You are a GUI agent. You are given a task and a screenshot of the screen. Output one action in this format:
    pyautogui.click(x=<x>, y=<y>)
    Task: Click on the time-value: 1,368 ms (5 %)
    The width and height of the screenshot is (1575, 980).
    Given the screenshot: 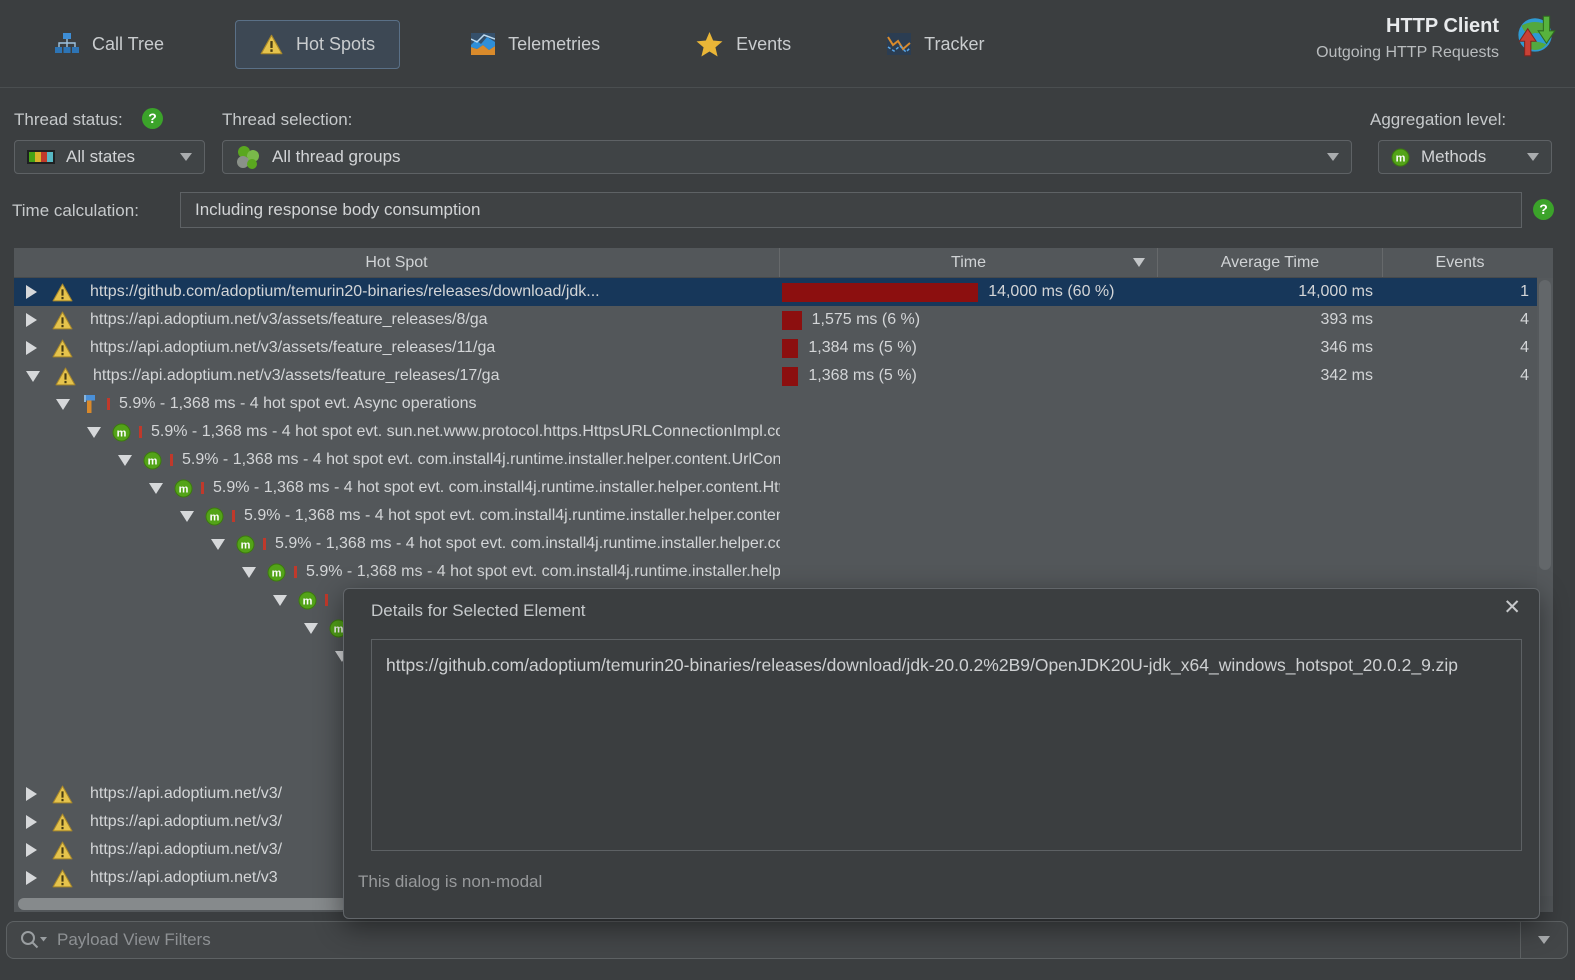 What is the action you would take?
    pyautogui.click(x=862, y=375)
    